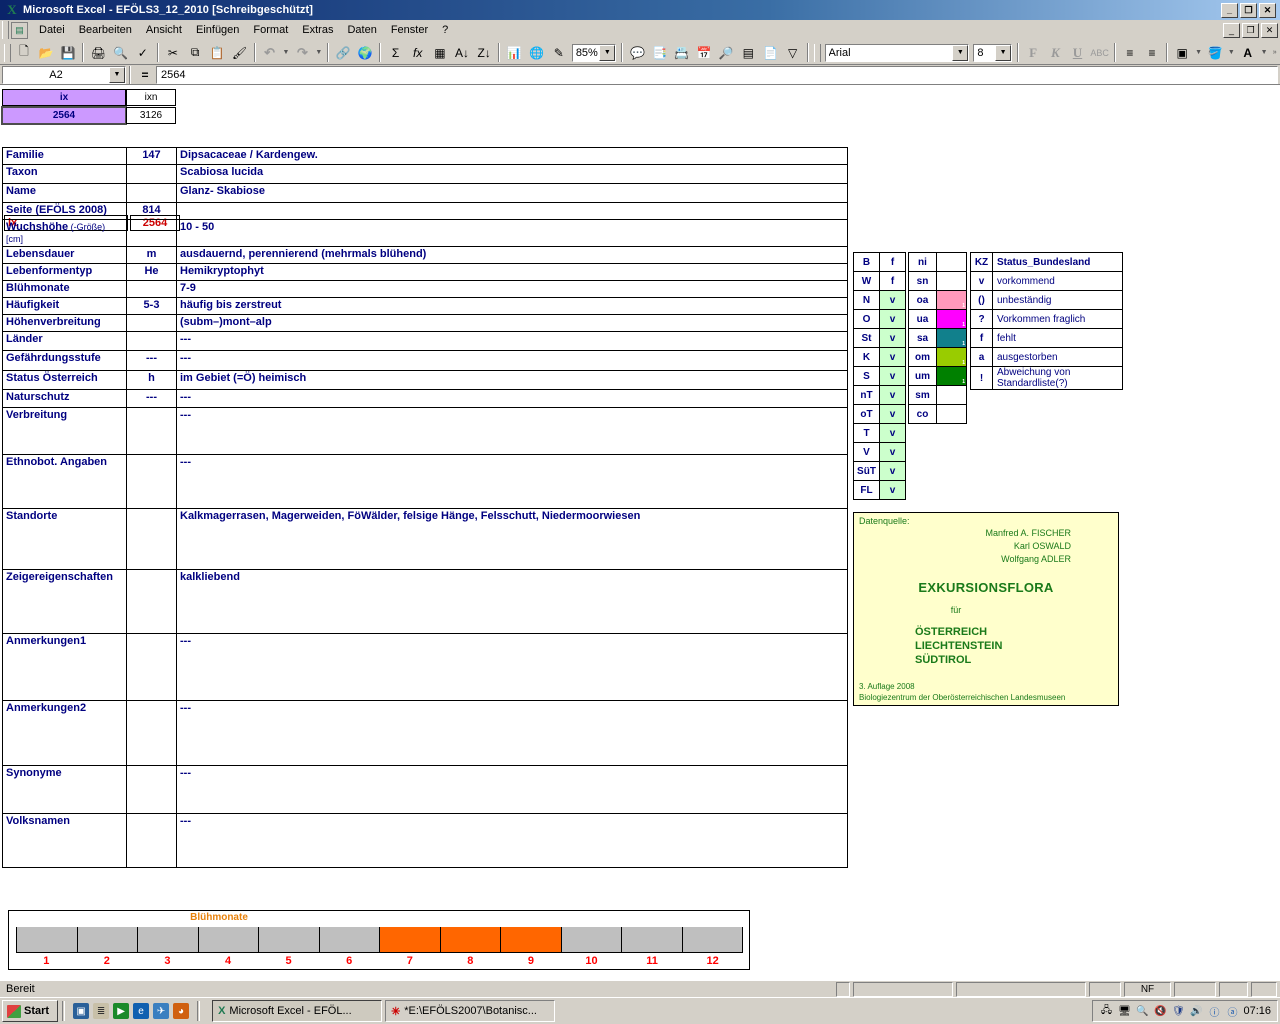  Describe the element at coordinates (425, 601) in the screenshot. I see `table-row: Zeigereigenschaften kalkliebend` at that location.